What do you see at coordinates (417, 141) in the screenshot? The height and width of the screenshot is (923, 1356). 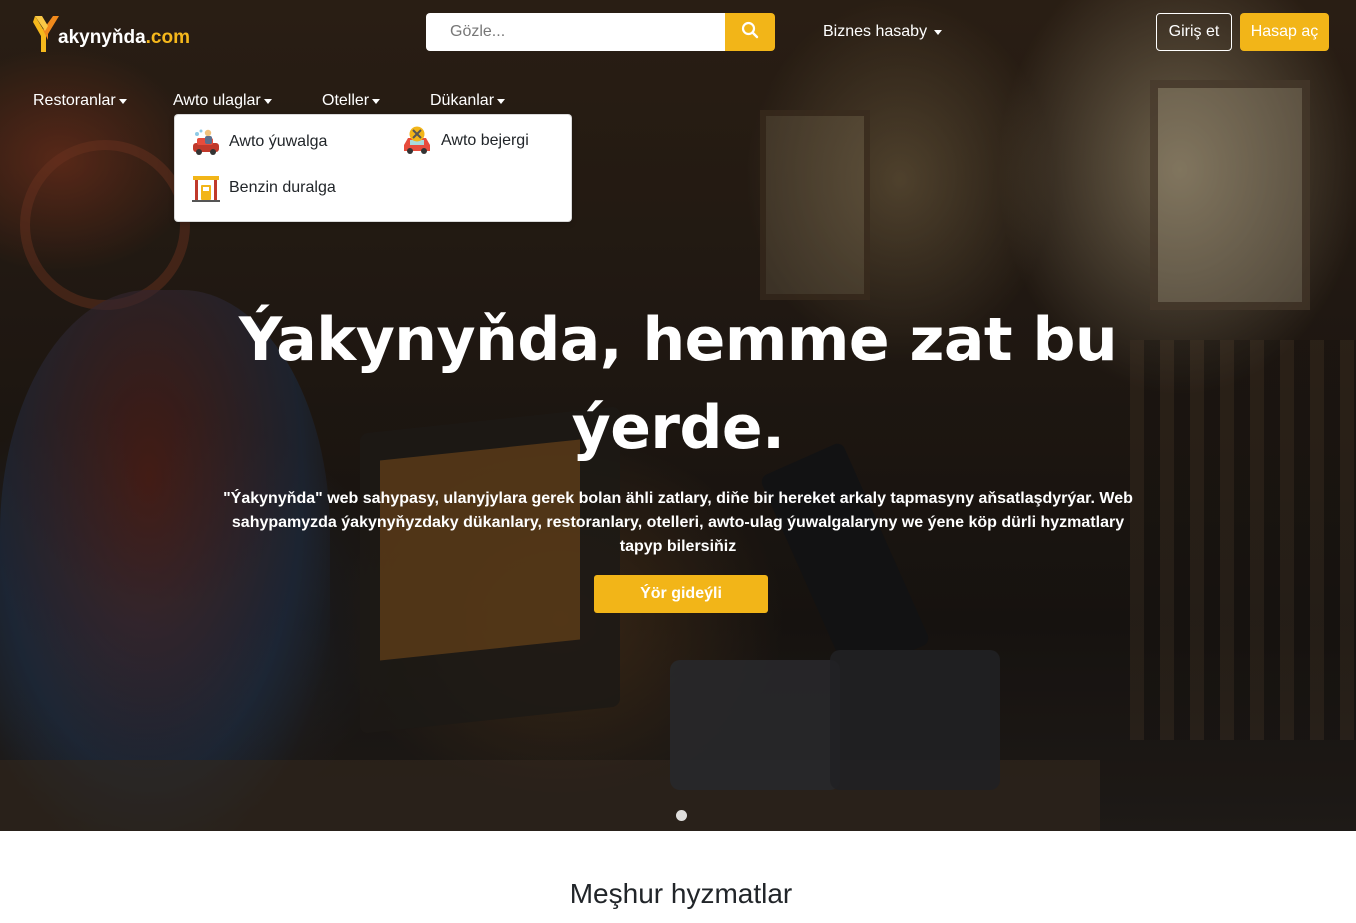 I see `car-repair-icon` at bounding box center [417, 141].